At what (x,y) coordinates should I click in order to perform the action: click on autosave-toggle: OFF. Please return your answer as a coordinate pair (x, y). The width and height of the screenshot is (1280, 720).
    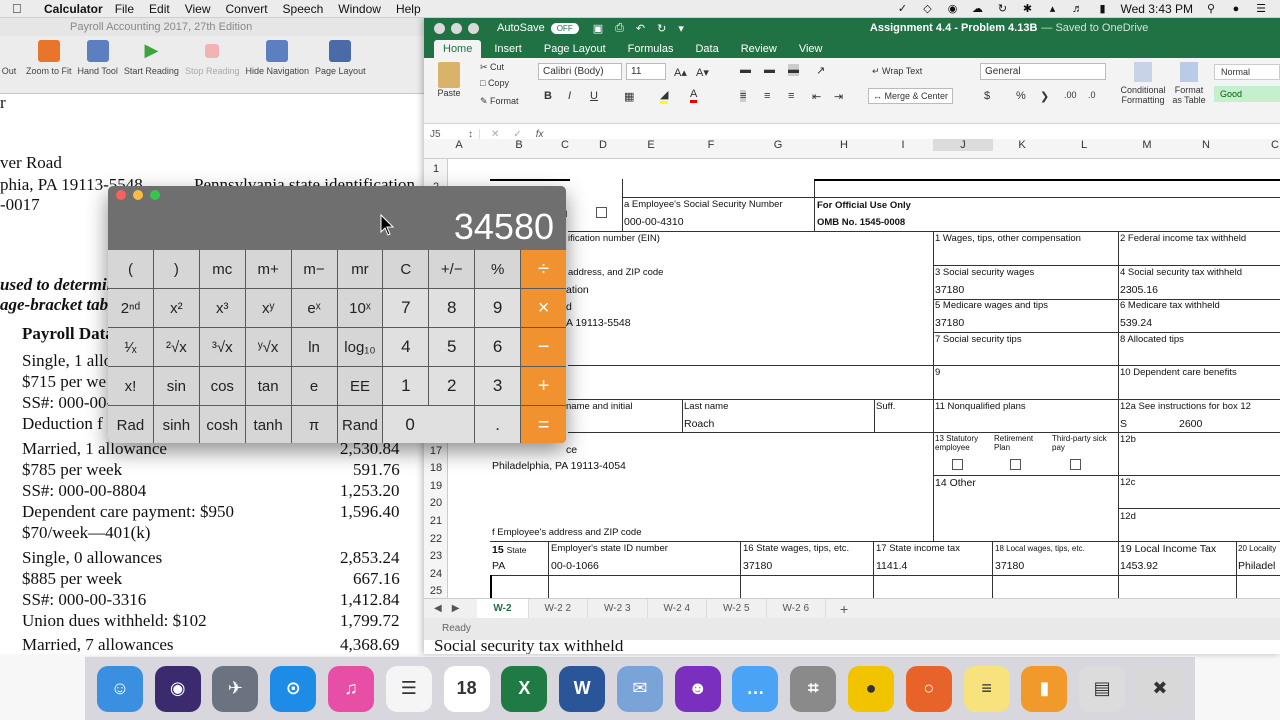
    Looking at the image, I should click on (564, 28).